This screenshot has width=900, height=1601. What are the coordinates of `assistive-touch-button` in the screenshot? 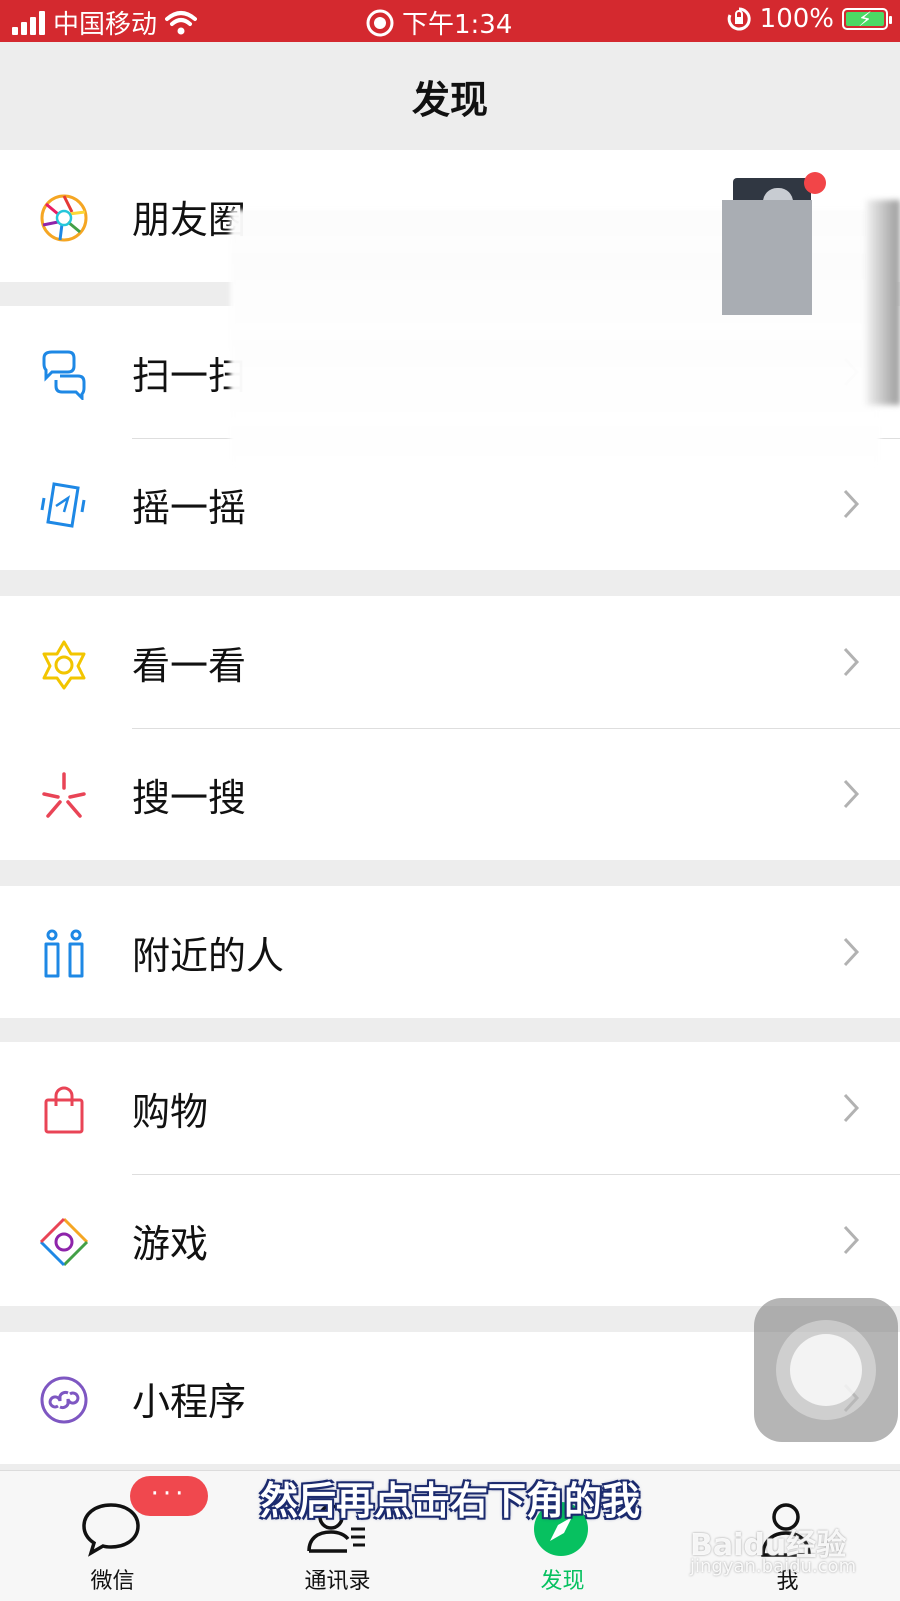 It's located at (826, 1370).